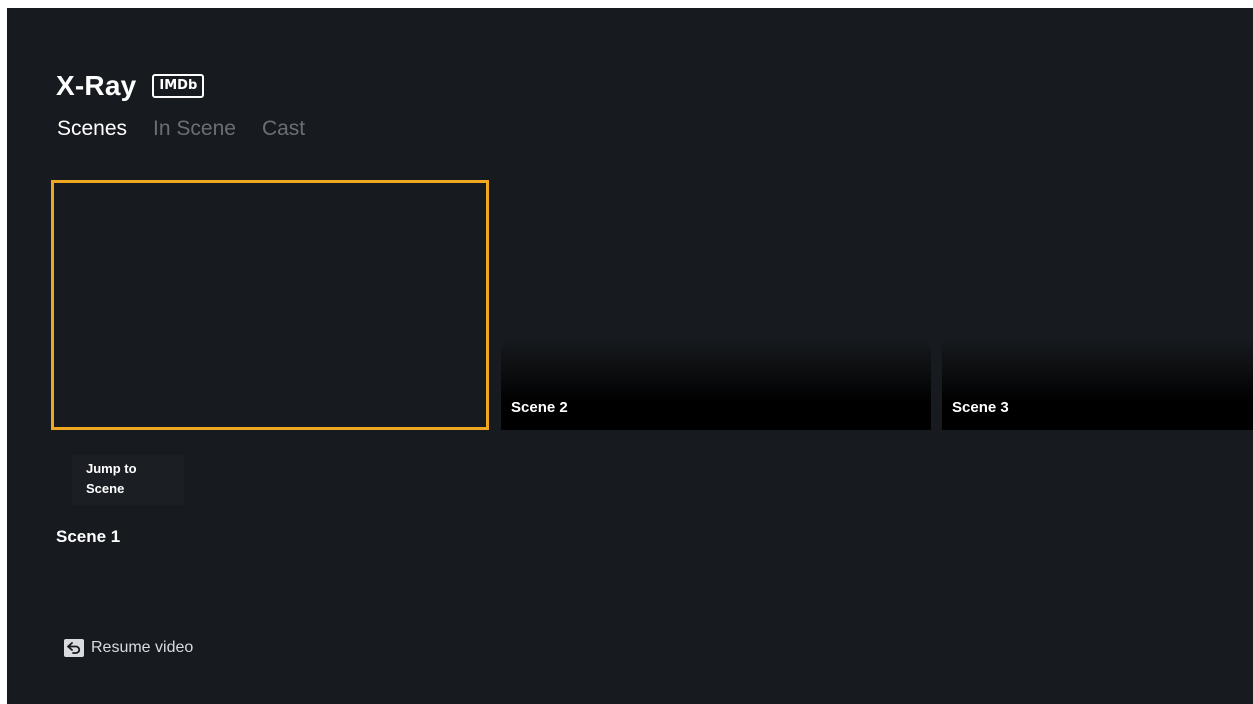  Describe the element at coordinates (74, 648) in the screenshot. I see `back-button-icon` at that location.